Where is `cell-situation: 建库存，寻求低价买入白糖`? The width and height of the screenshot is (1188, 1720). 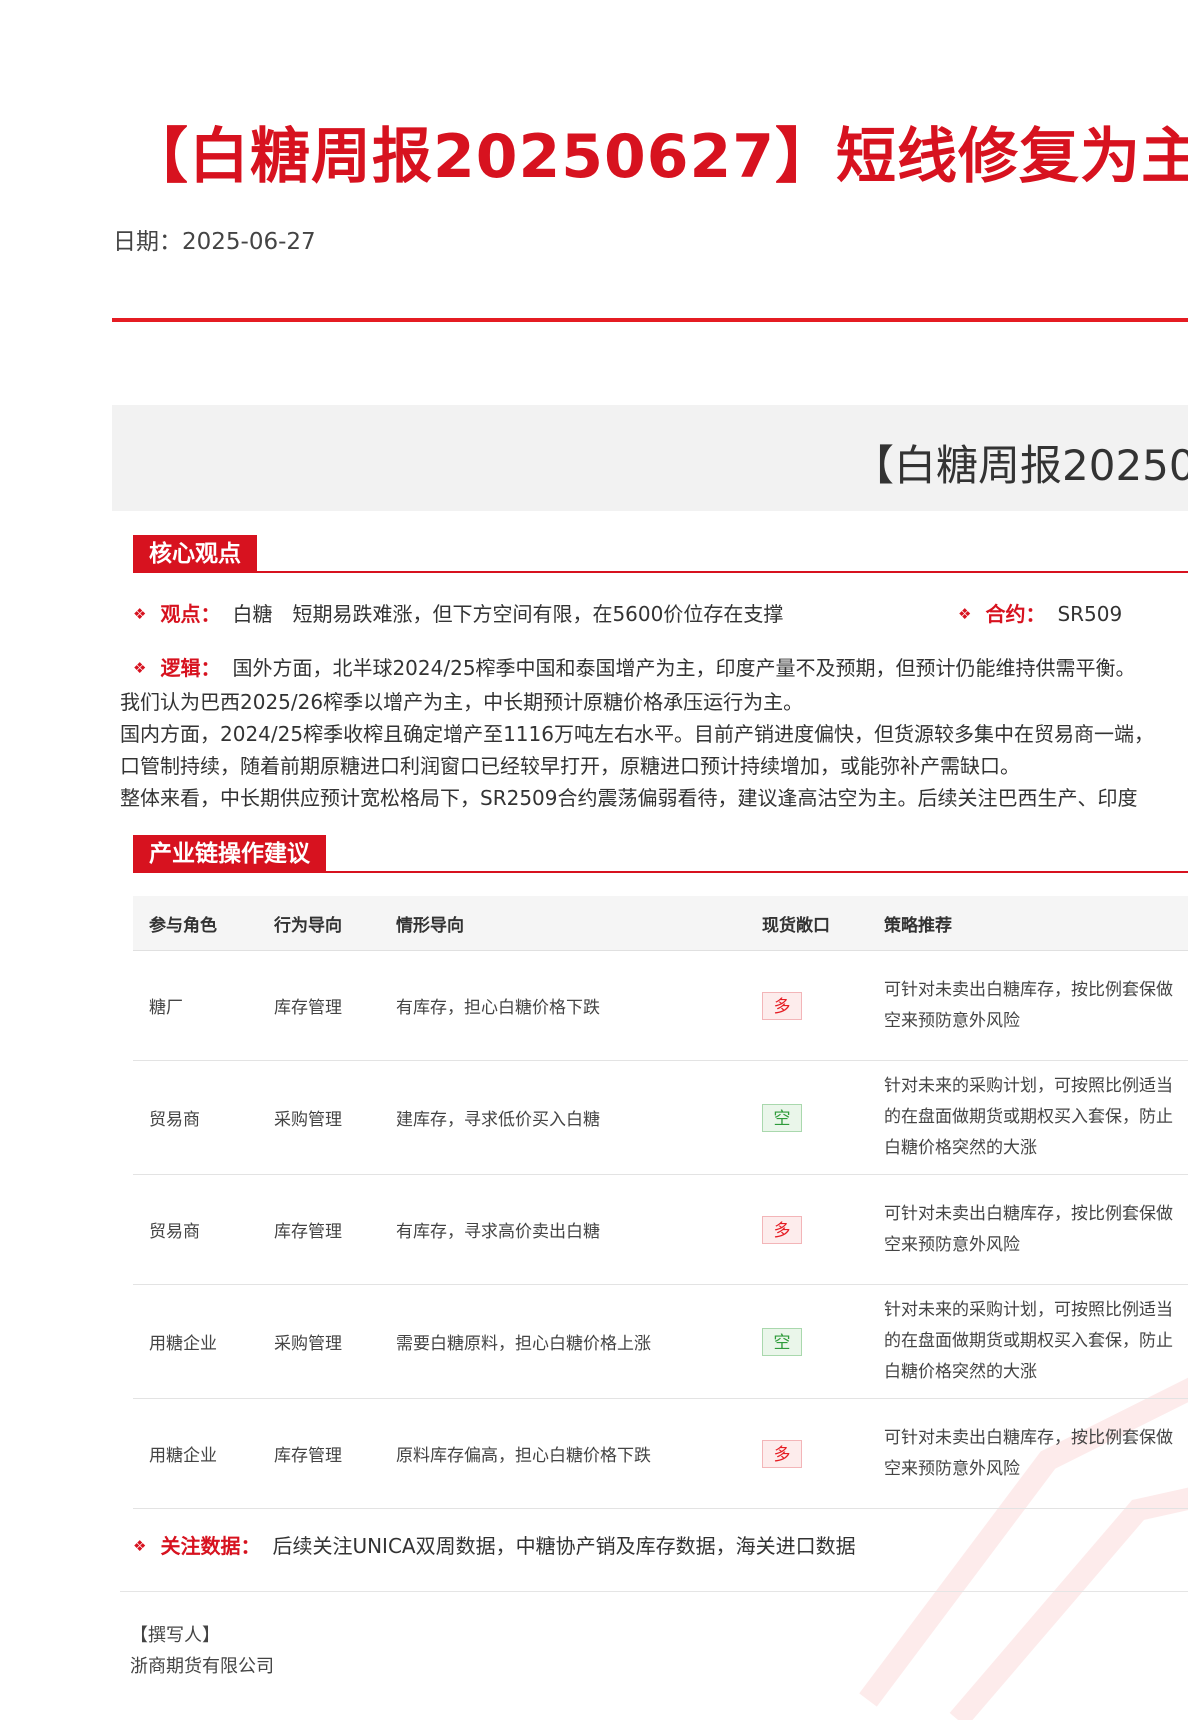
cell-situation: 建库存，寻求低价买入白糖 is located at coordinates (563, 1117).